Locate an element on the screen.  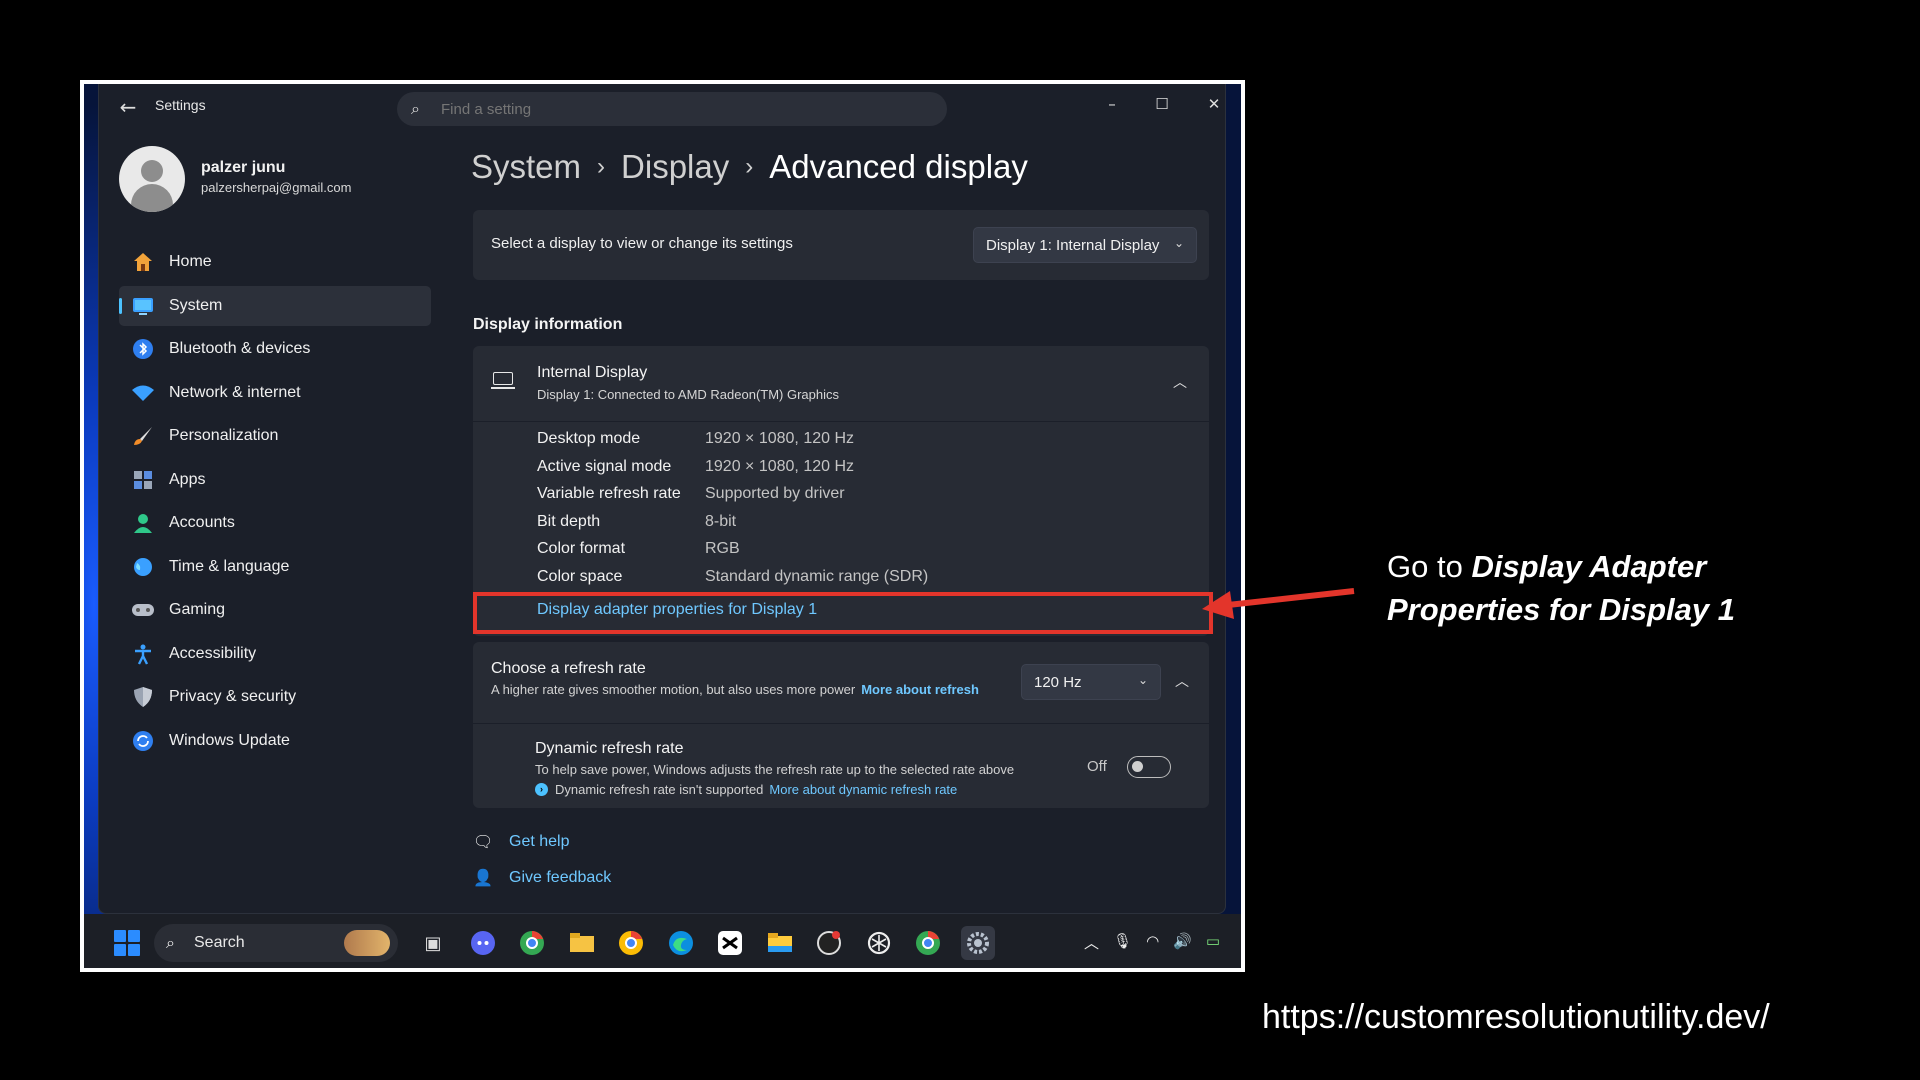
profile-name: palzer junu is located at coordinates (243, 167).